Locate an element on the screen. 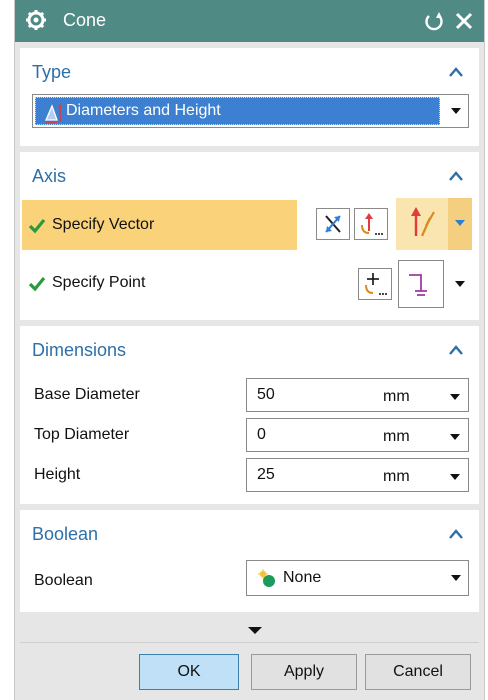 This screenshot has width=488, height=700. close-icon is located at coordinates (464, 21).